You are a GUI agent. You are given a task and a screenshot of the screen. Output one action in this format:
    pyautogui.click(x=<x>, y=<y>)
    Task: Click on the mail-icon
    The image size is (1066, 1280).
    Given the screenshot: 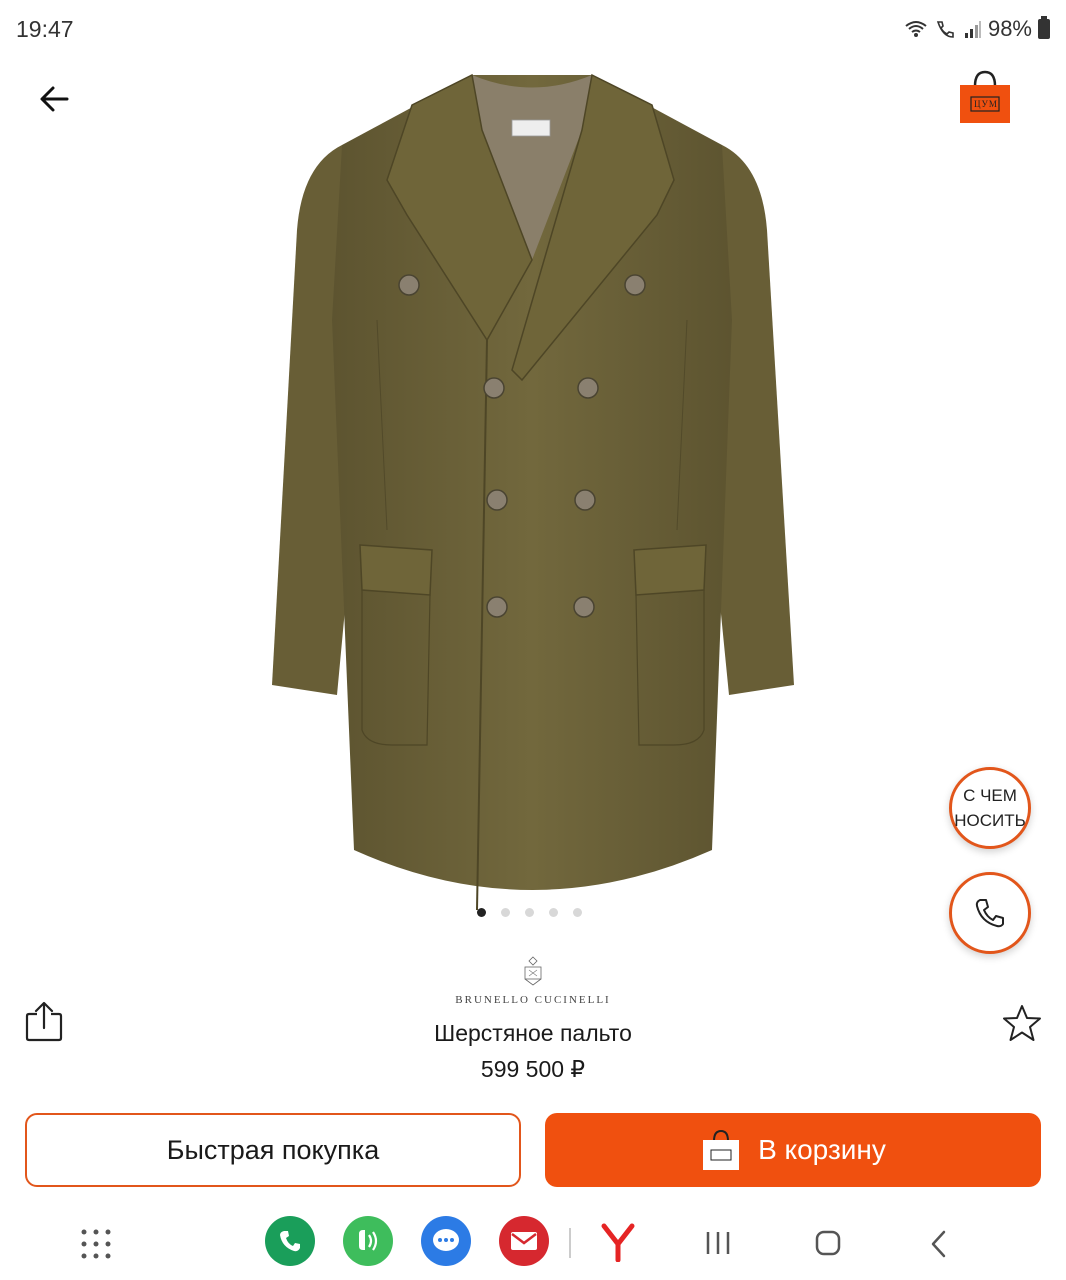 What is the action you would take?
    pyautogui.click(x=524, y=1241)
    